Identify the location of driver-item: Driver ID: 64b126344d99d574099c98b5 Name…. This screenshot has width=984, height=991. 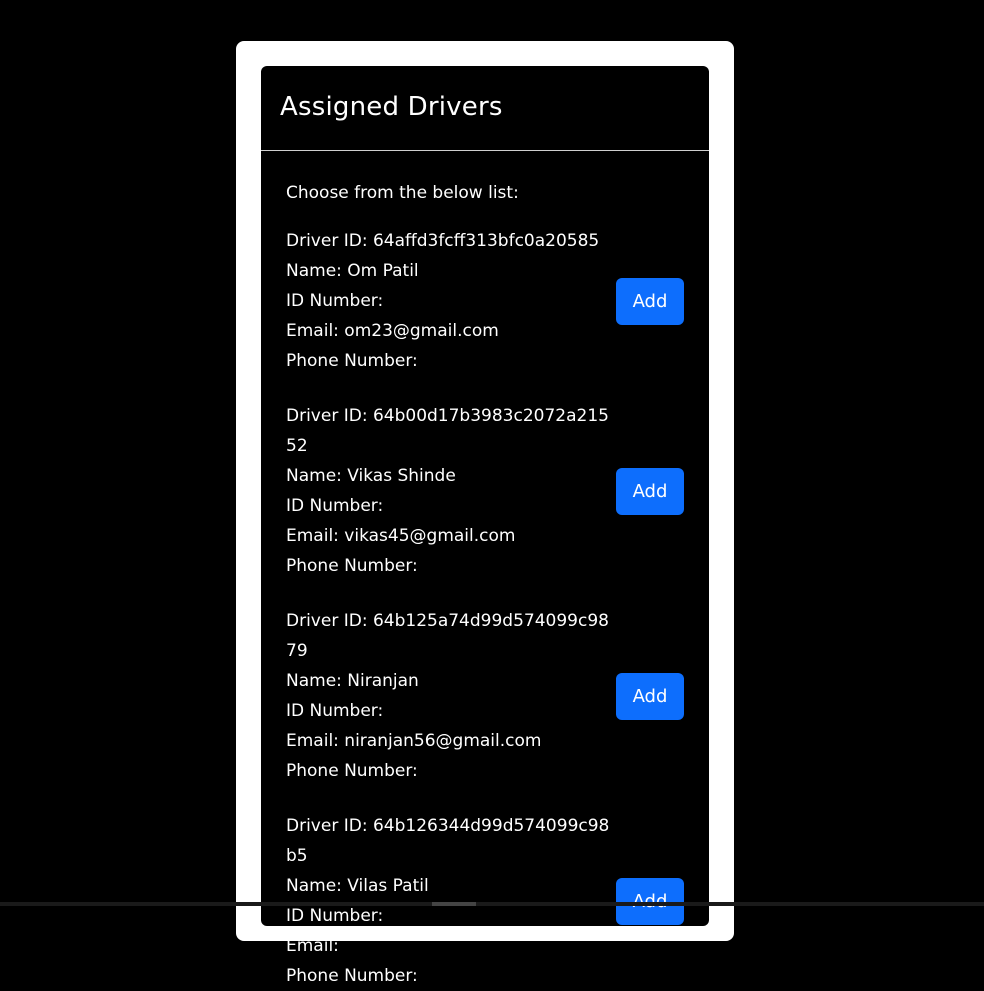
(485, 901).